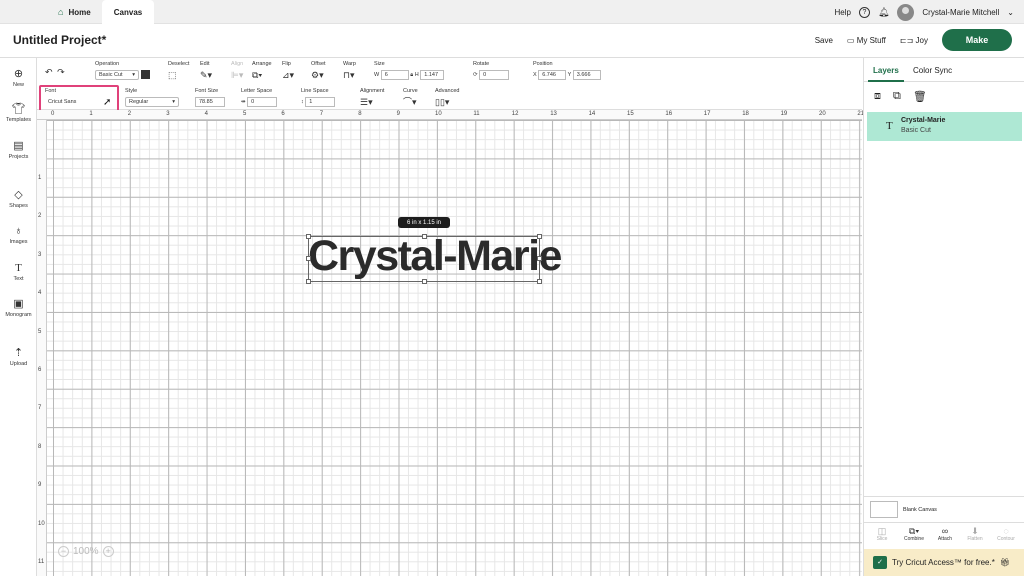 The image size is (1024, 576). I want to click on flatten-button: ⬇ Flatten, so click(975, 534).